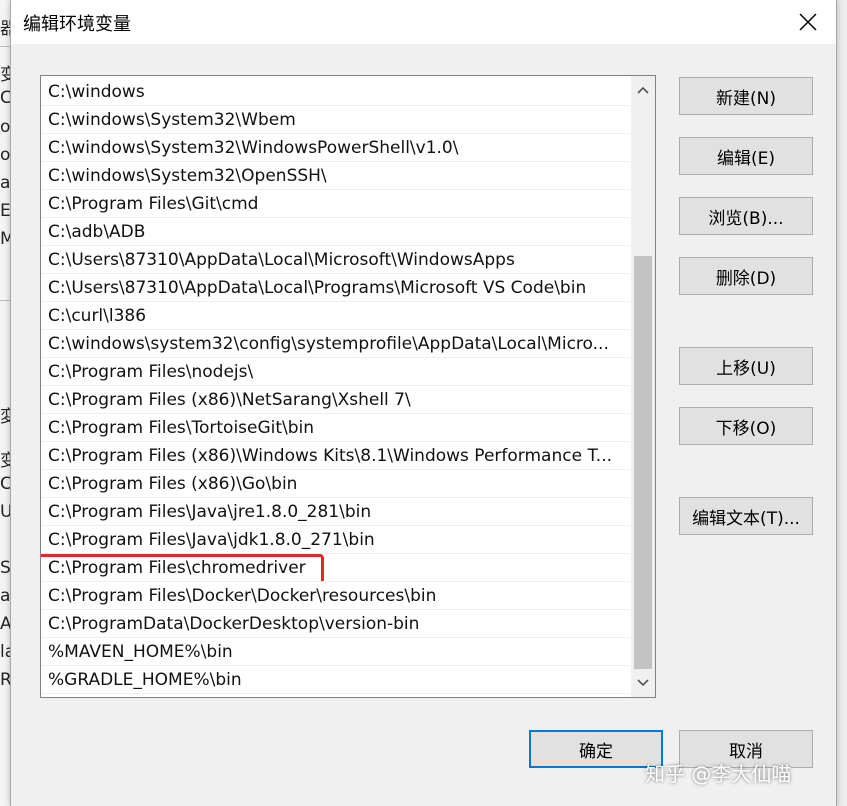  I want to click on path-text: C:\Program Files\Java\jdk1.8.0_271\bin, so click(211, 540).